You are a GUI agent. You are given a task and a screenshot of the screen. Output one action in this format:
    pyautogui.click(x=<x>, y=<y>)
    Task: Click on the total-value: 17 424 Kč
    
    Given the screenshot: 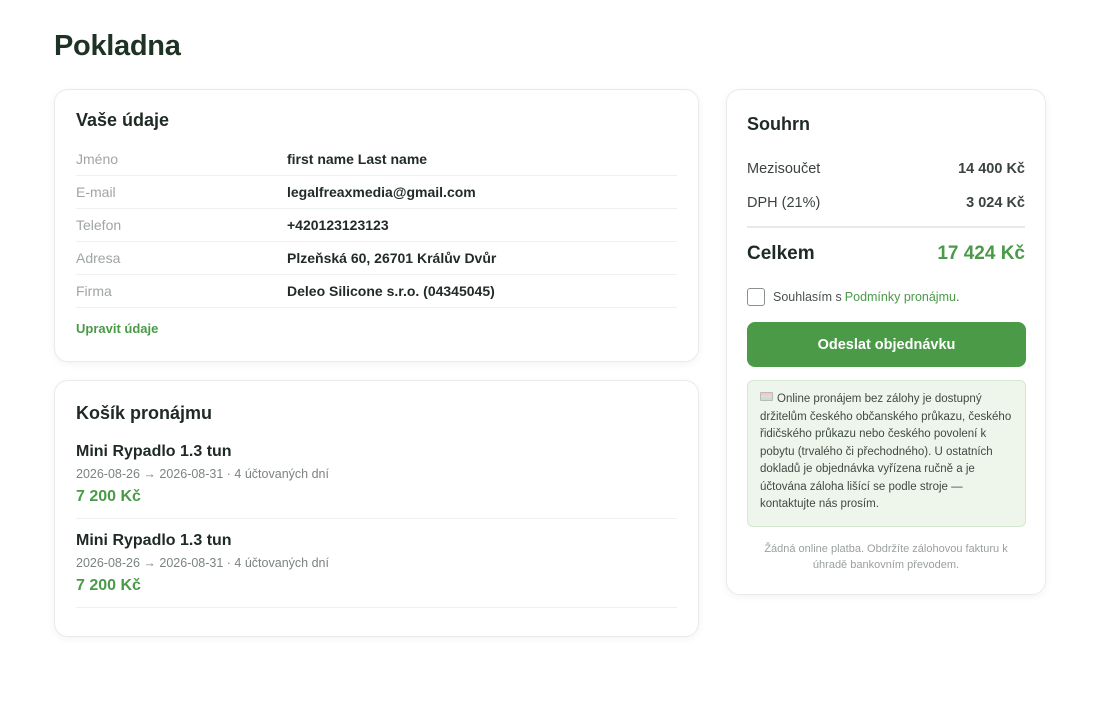 What is the action you would take?
    pyautogui.click(x=981, y=253)
    